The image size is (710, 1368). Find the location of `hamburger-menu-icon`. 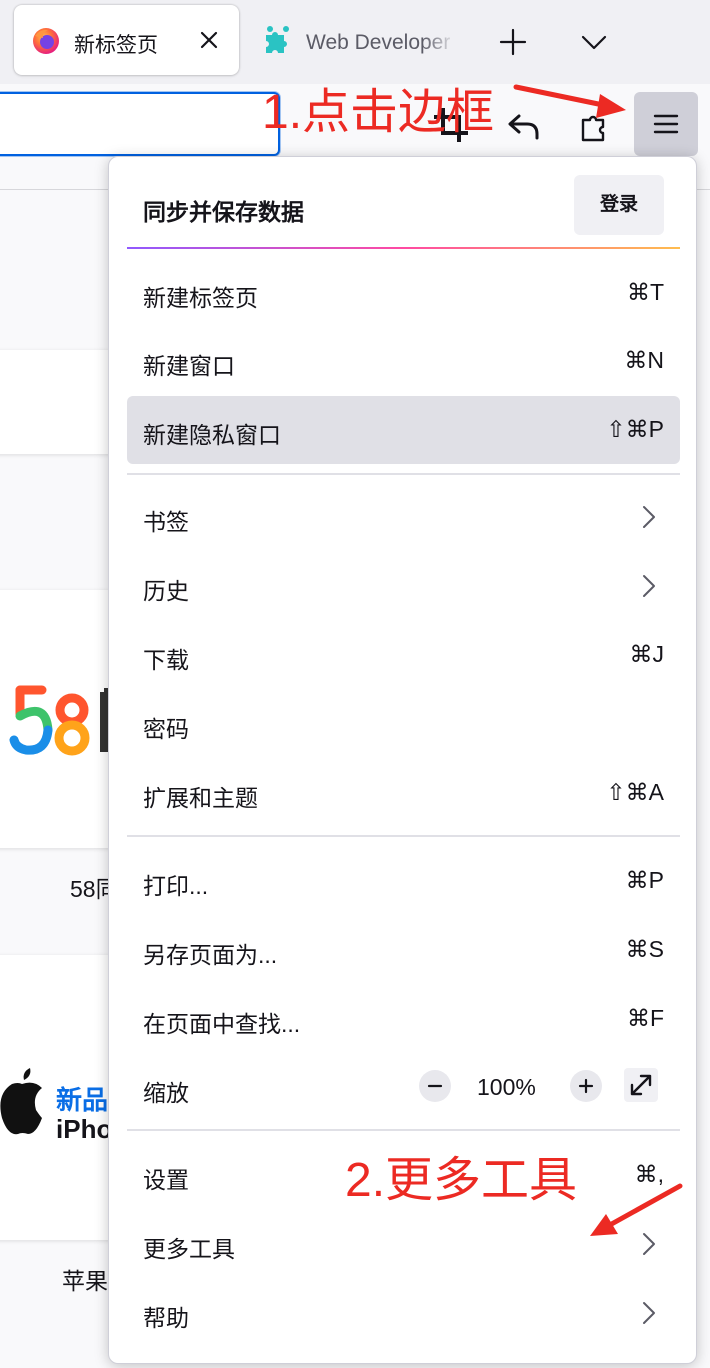

hamburger-menu-icon is located at coordinates (666, 124).